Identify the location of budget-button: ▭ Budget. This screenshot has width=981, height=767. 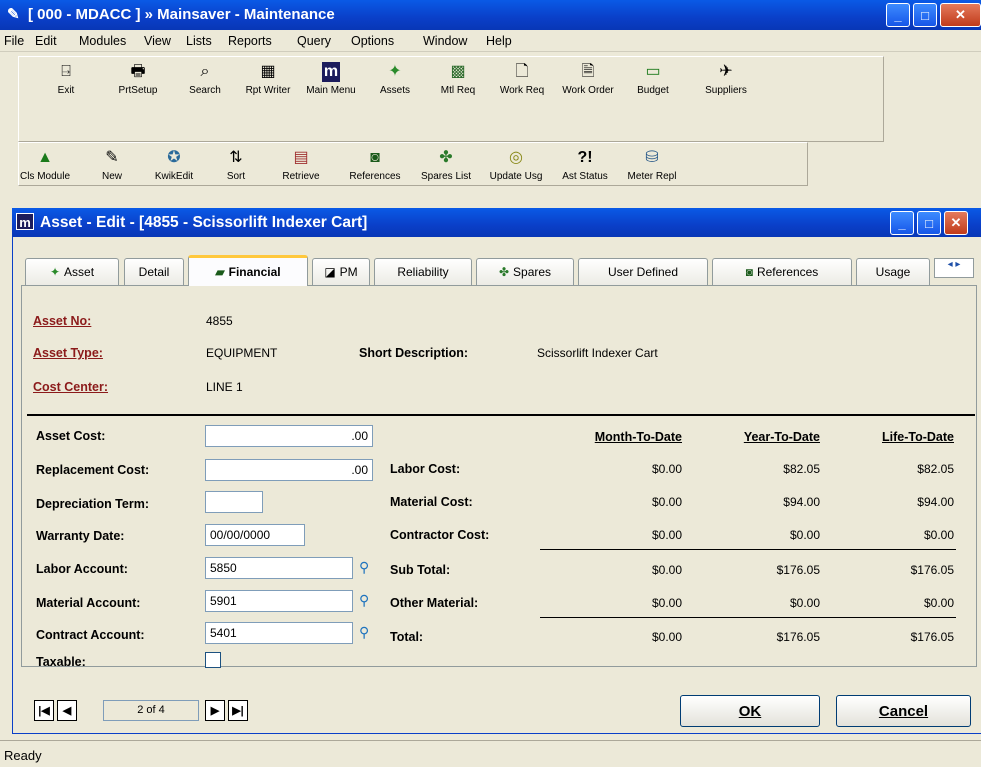
(653, 79).